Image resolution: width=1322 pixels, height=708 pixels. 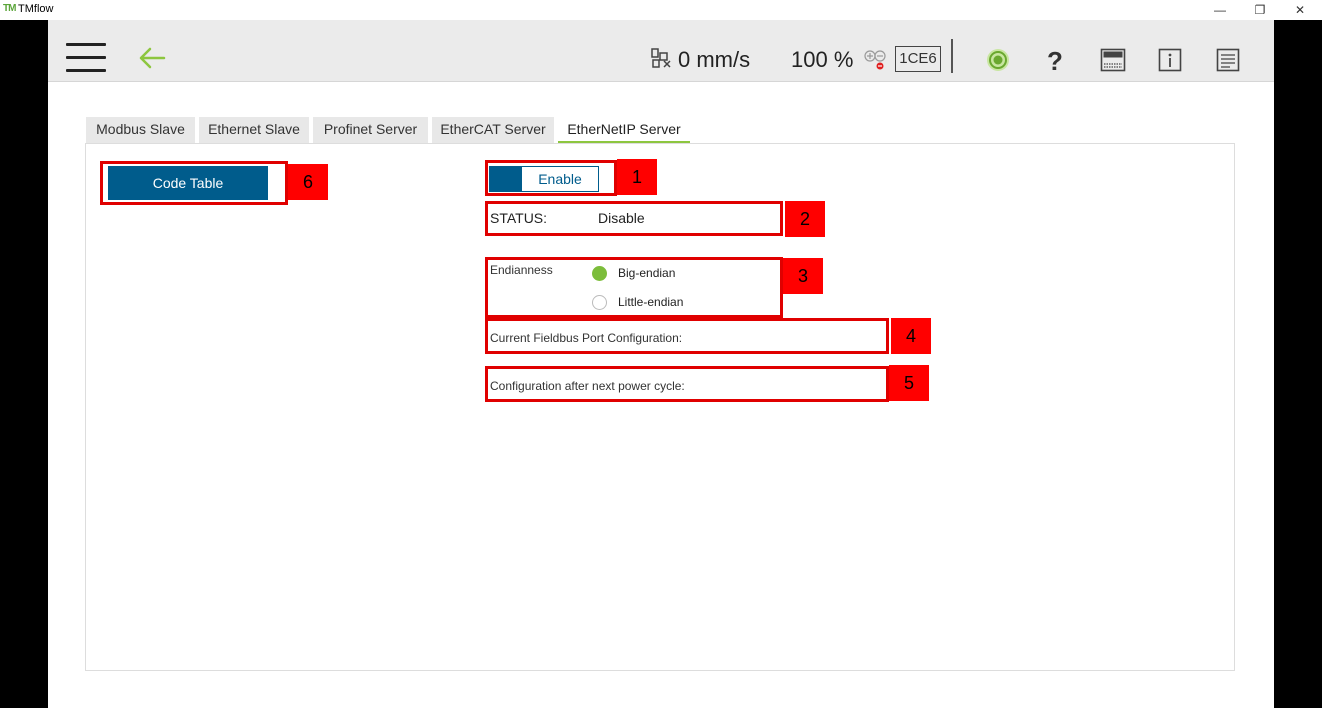 I want to click on info-icon, so click(x=1170, y=60).